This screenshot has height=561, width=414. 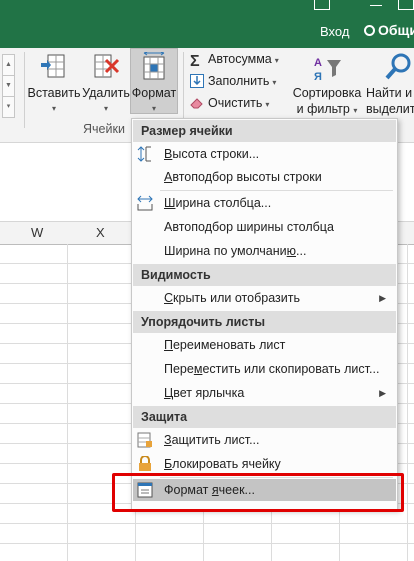 What do you see at coordinates (396, 30) in the screenshot?
I see `share-label: Общий` at bounding box center [396, 30].